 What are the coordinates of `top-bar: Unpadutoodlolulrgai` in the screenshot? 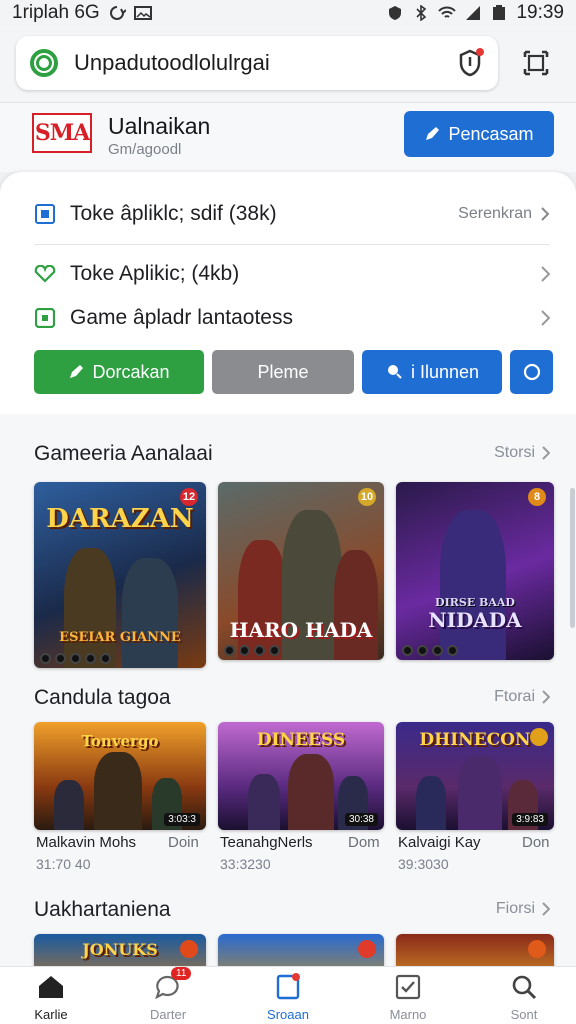 It's located at (288, 64).